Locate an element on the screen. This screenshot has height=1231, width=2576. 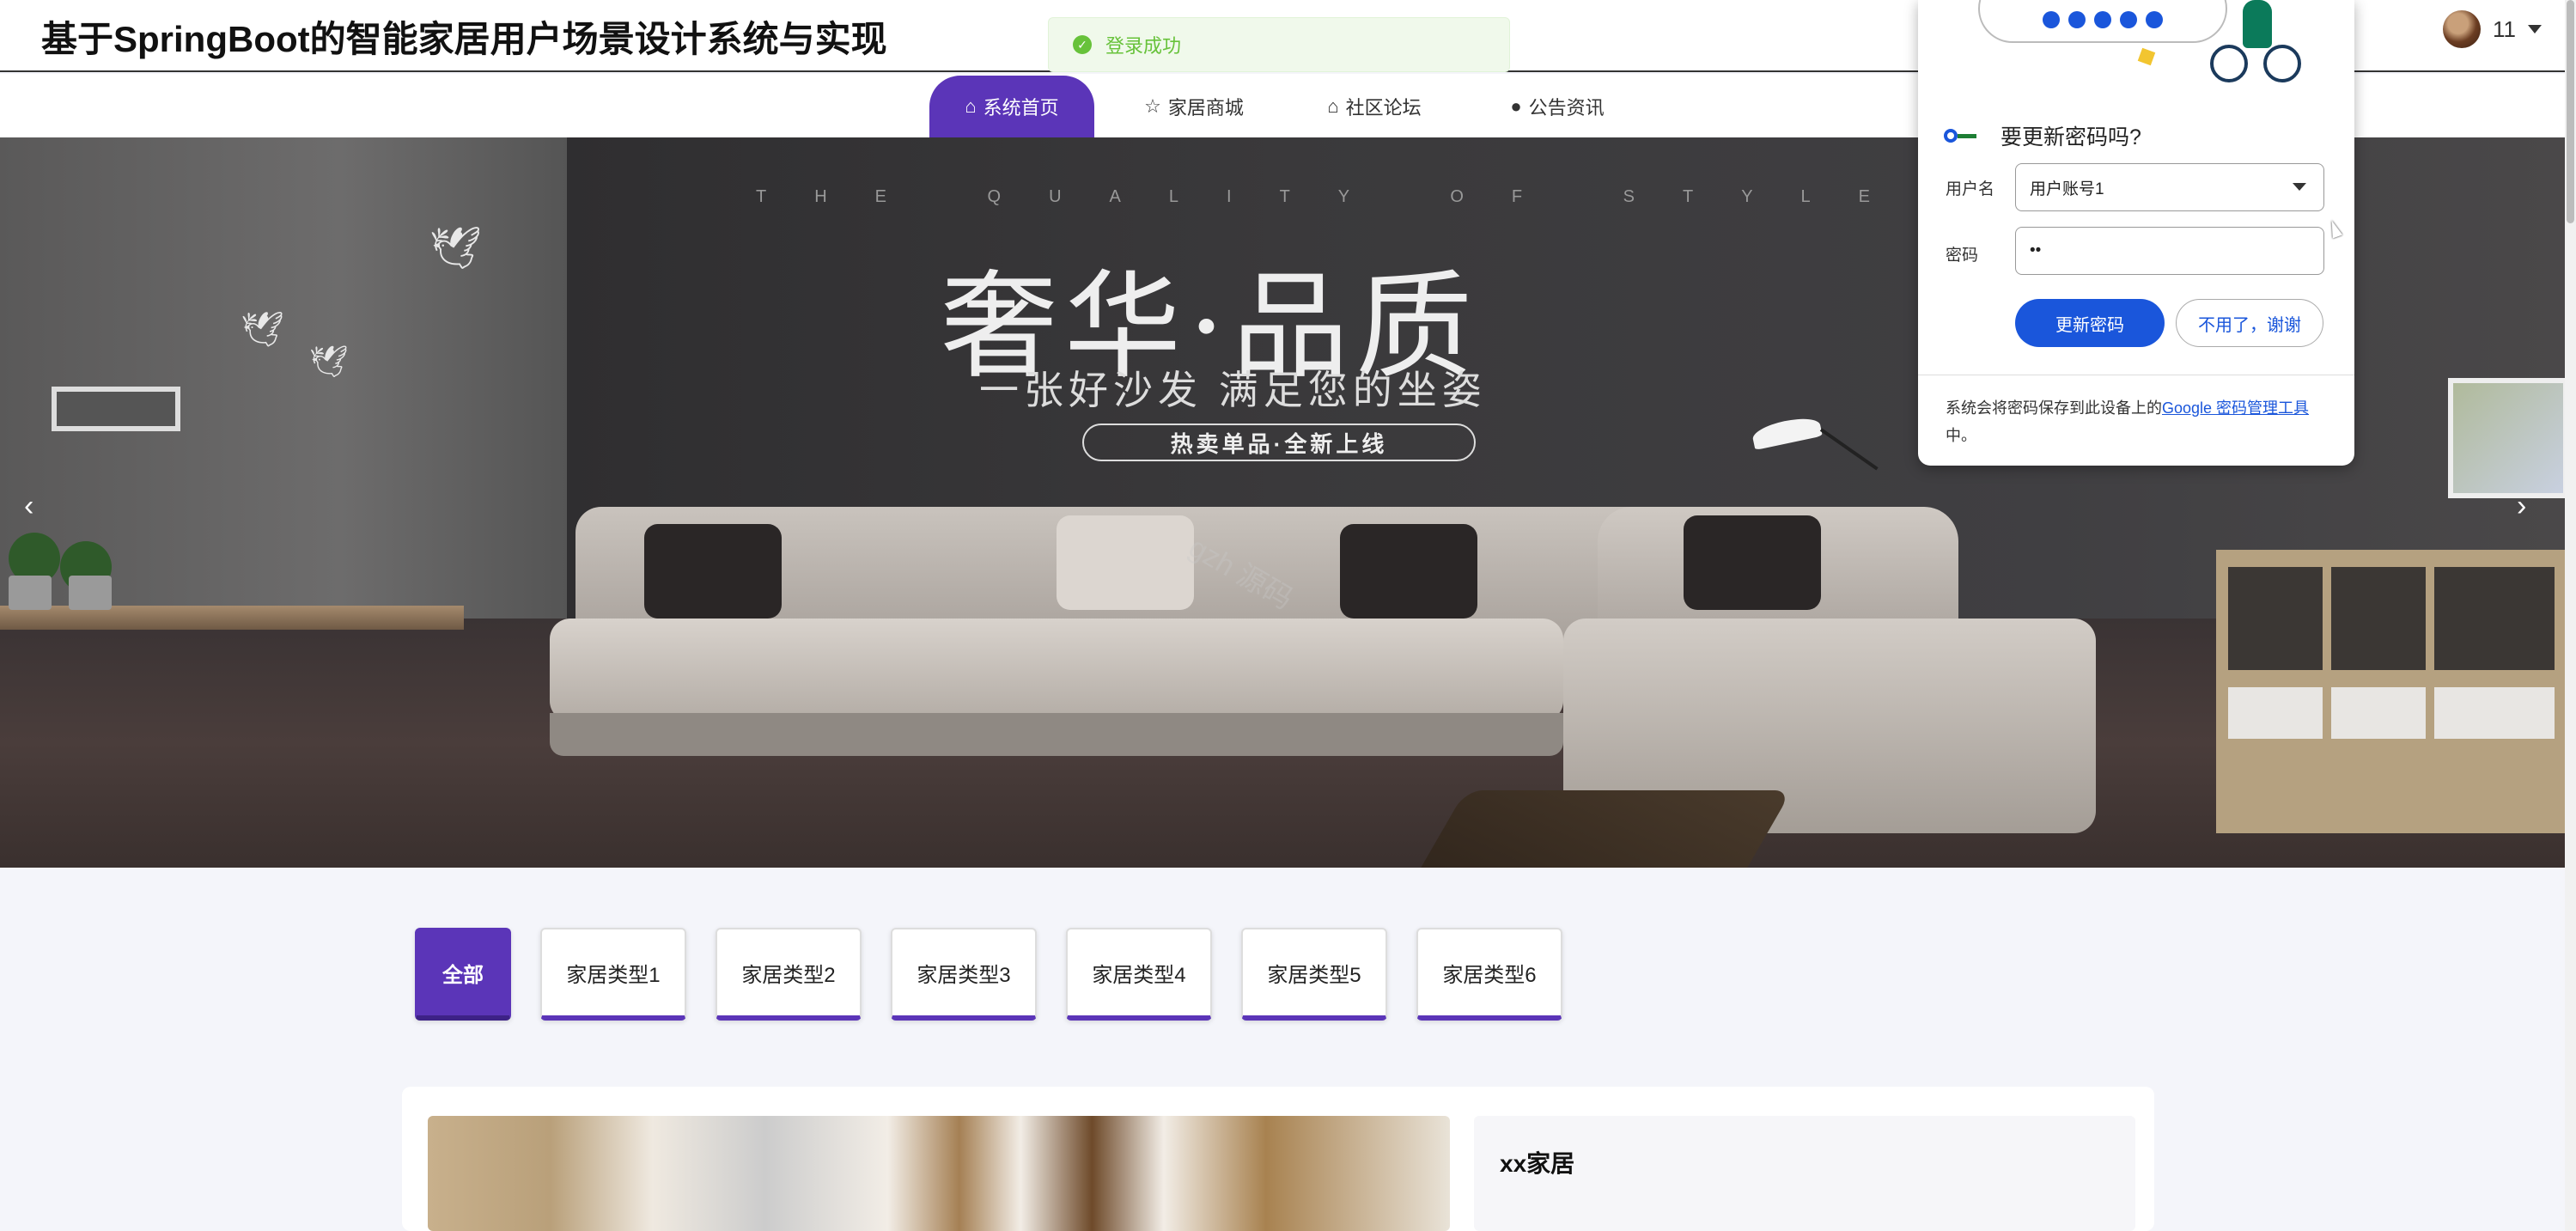
site-title: 基于SpringBoot的智能家居用户场景设计系统与实现 is located at coordinates (464, 39).